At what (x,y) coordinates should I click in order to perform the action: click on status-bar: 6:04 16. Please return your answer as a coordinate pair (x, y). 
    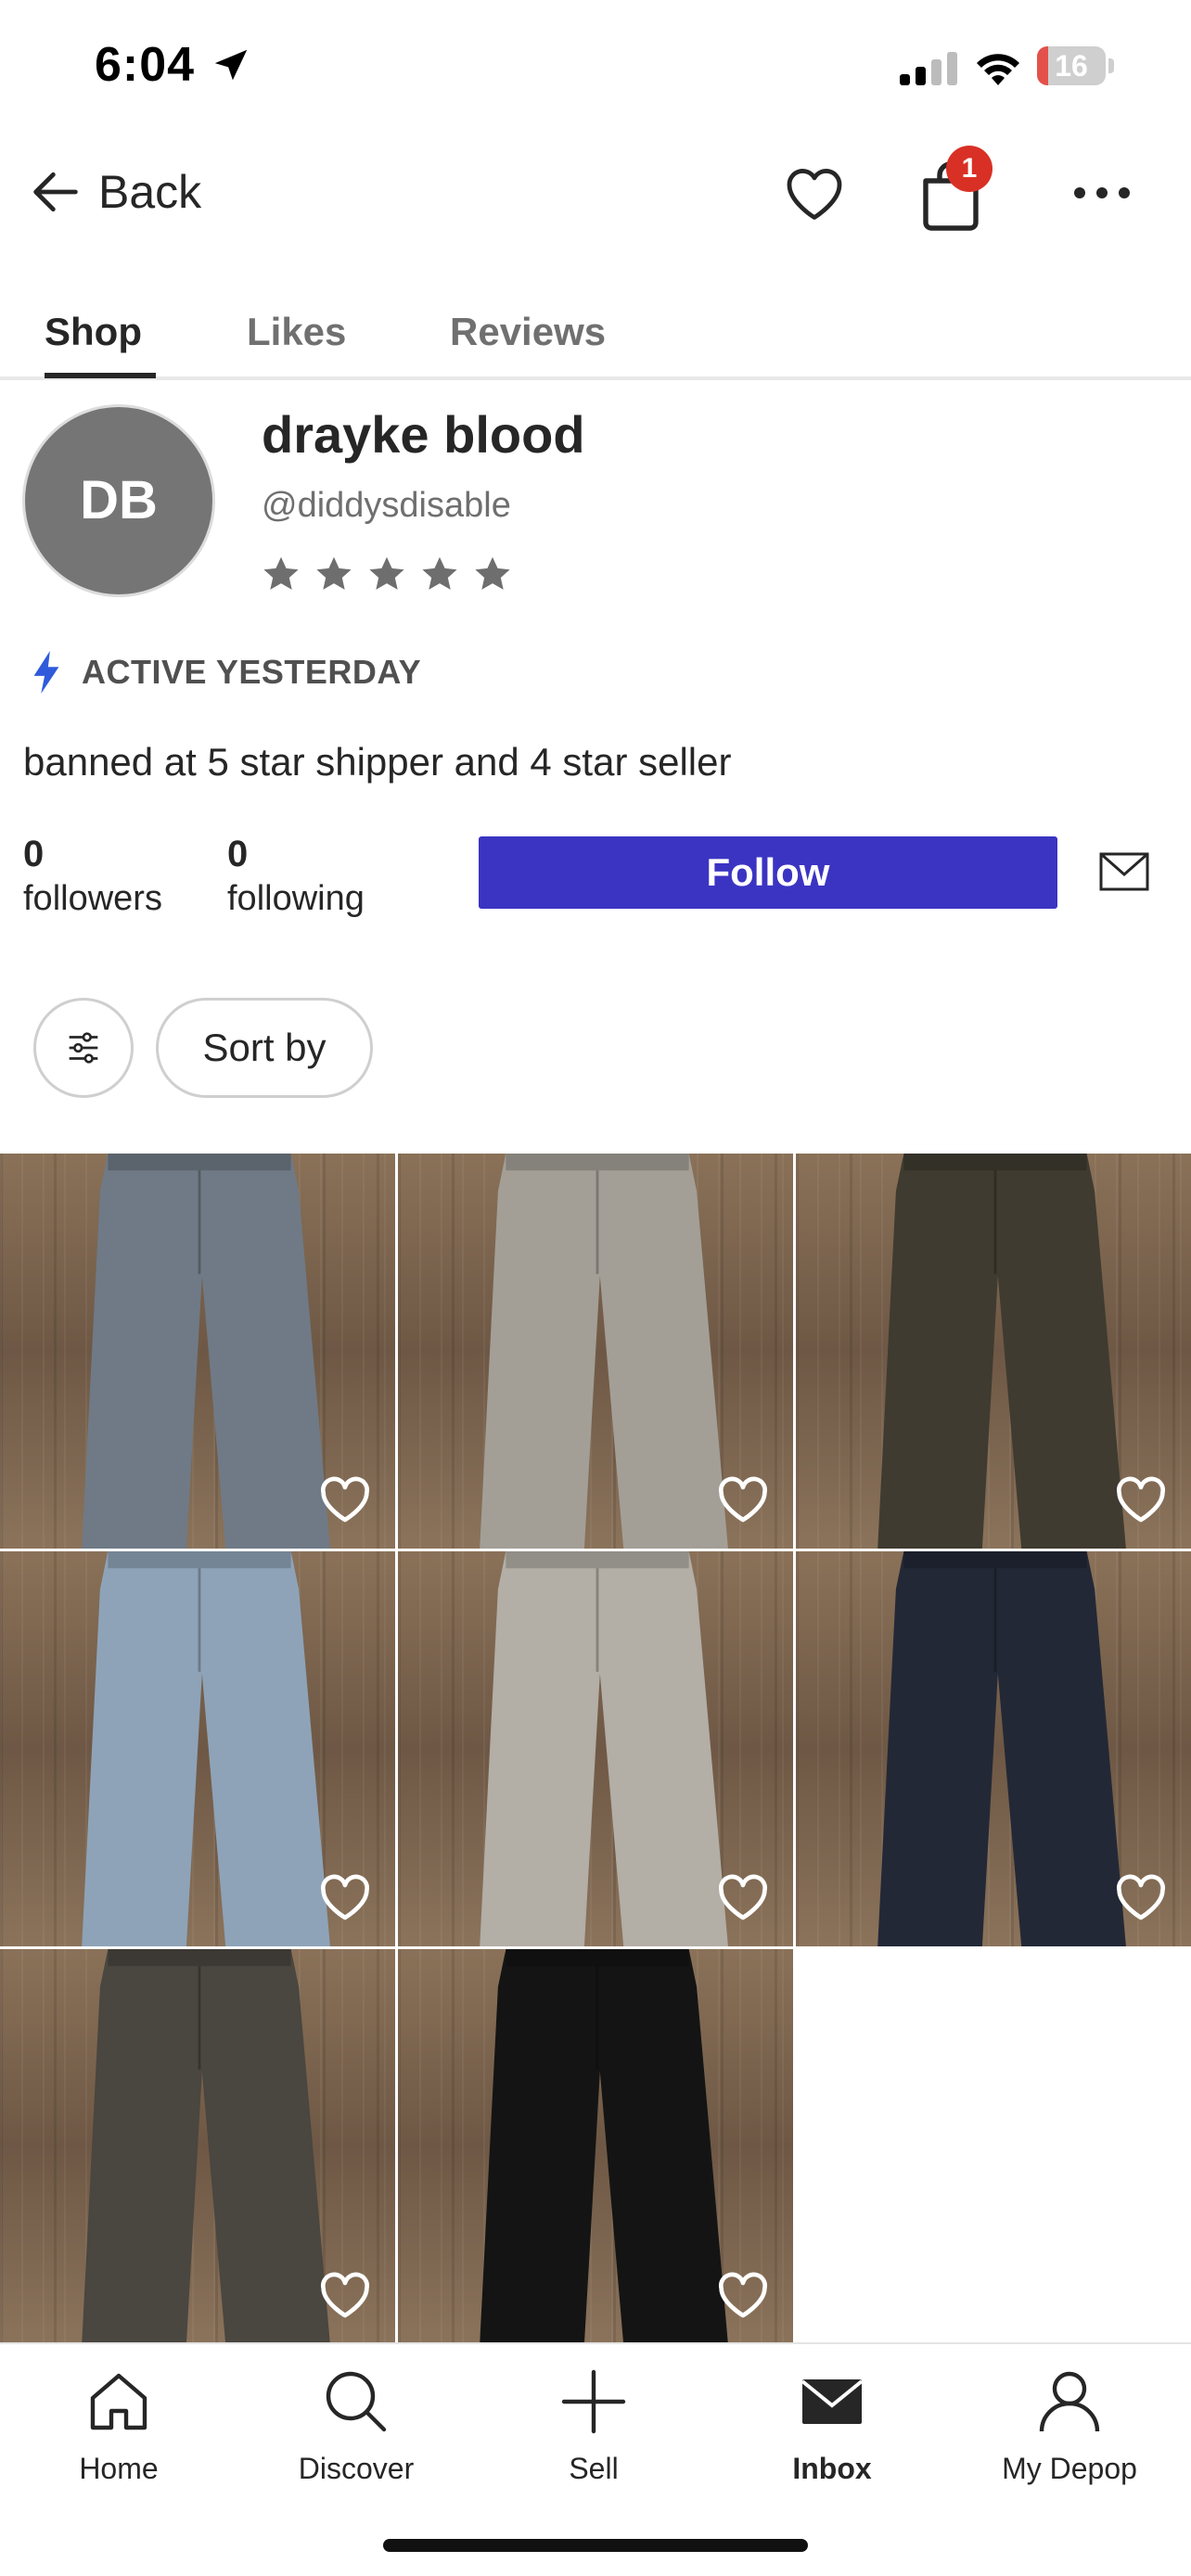
    Looking at the image, I should click on (595, 67).